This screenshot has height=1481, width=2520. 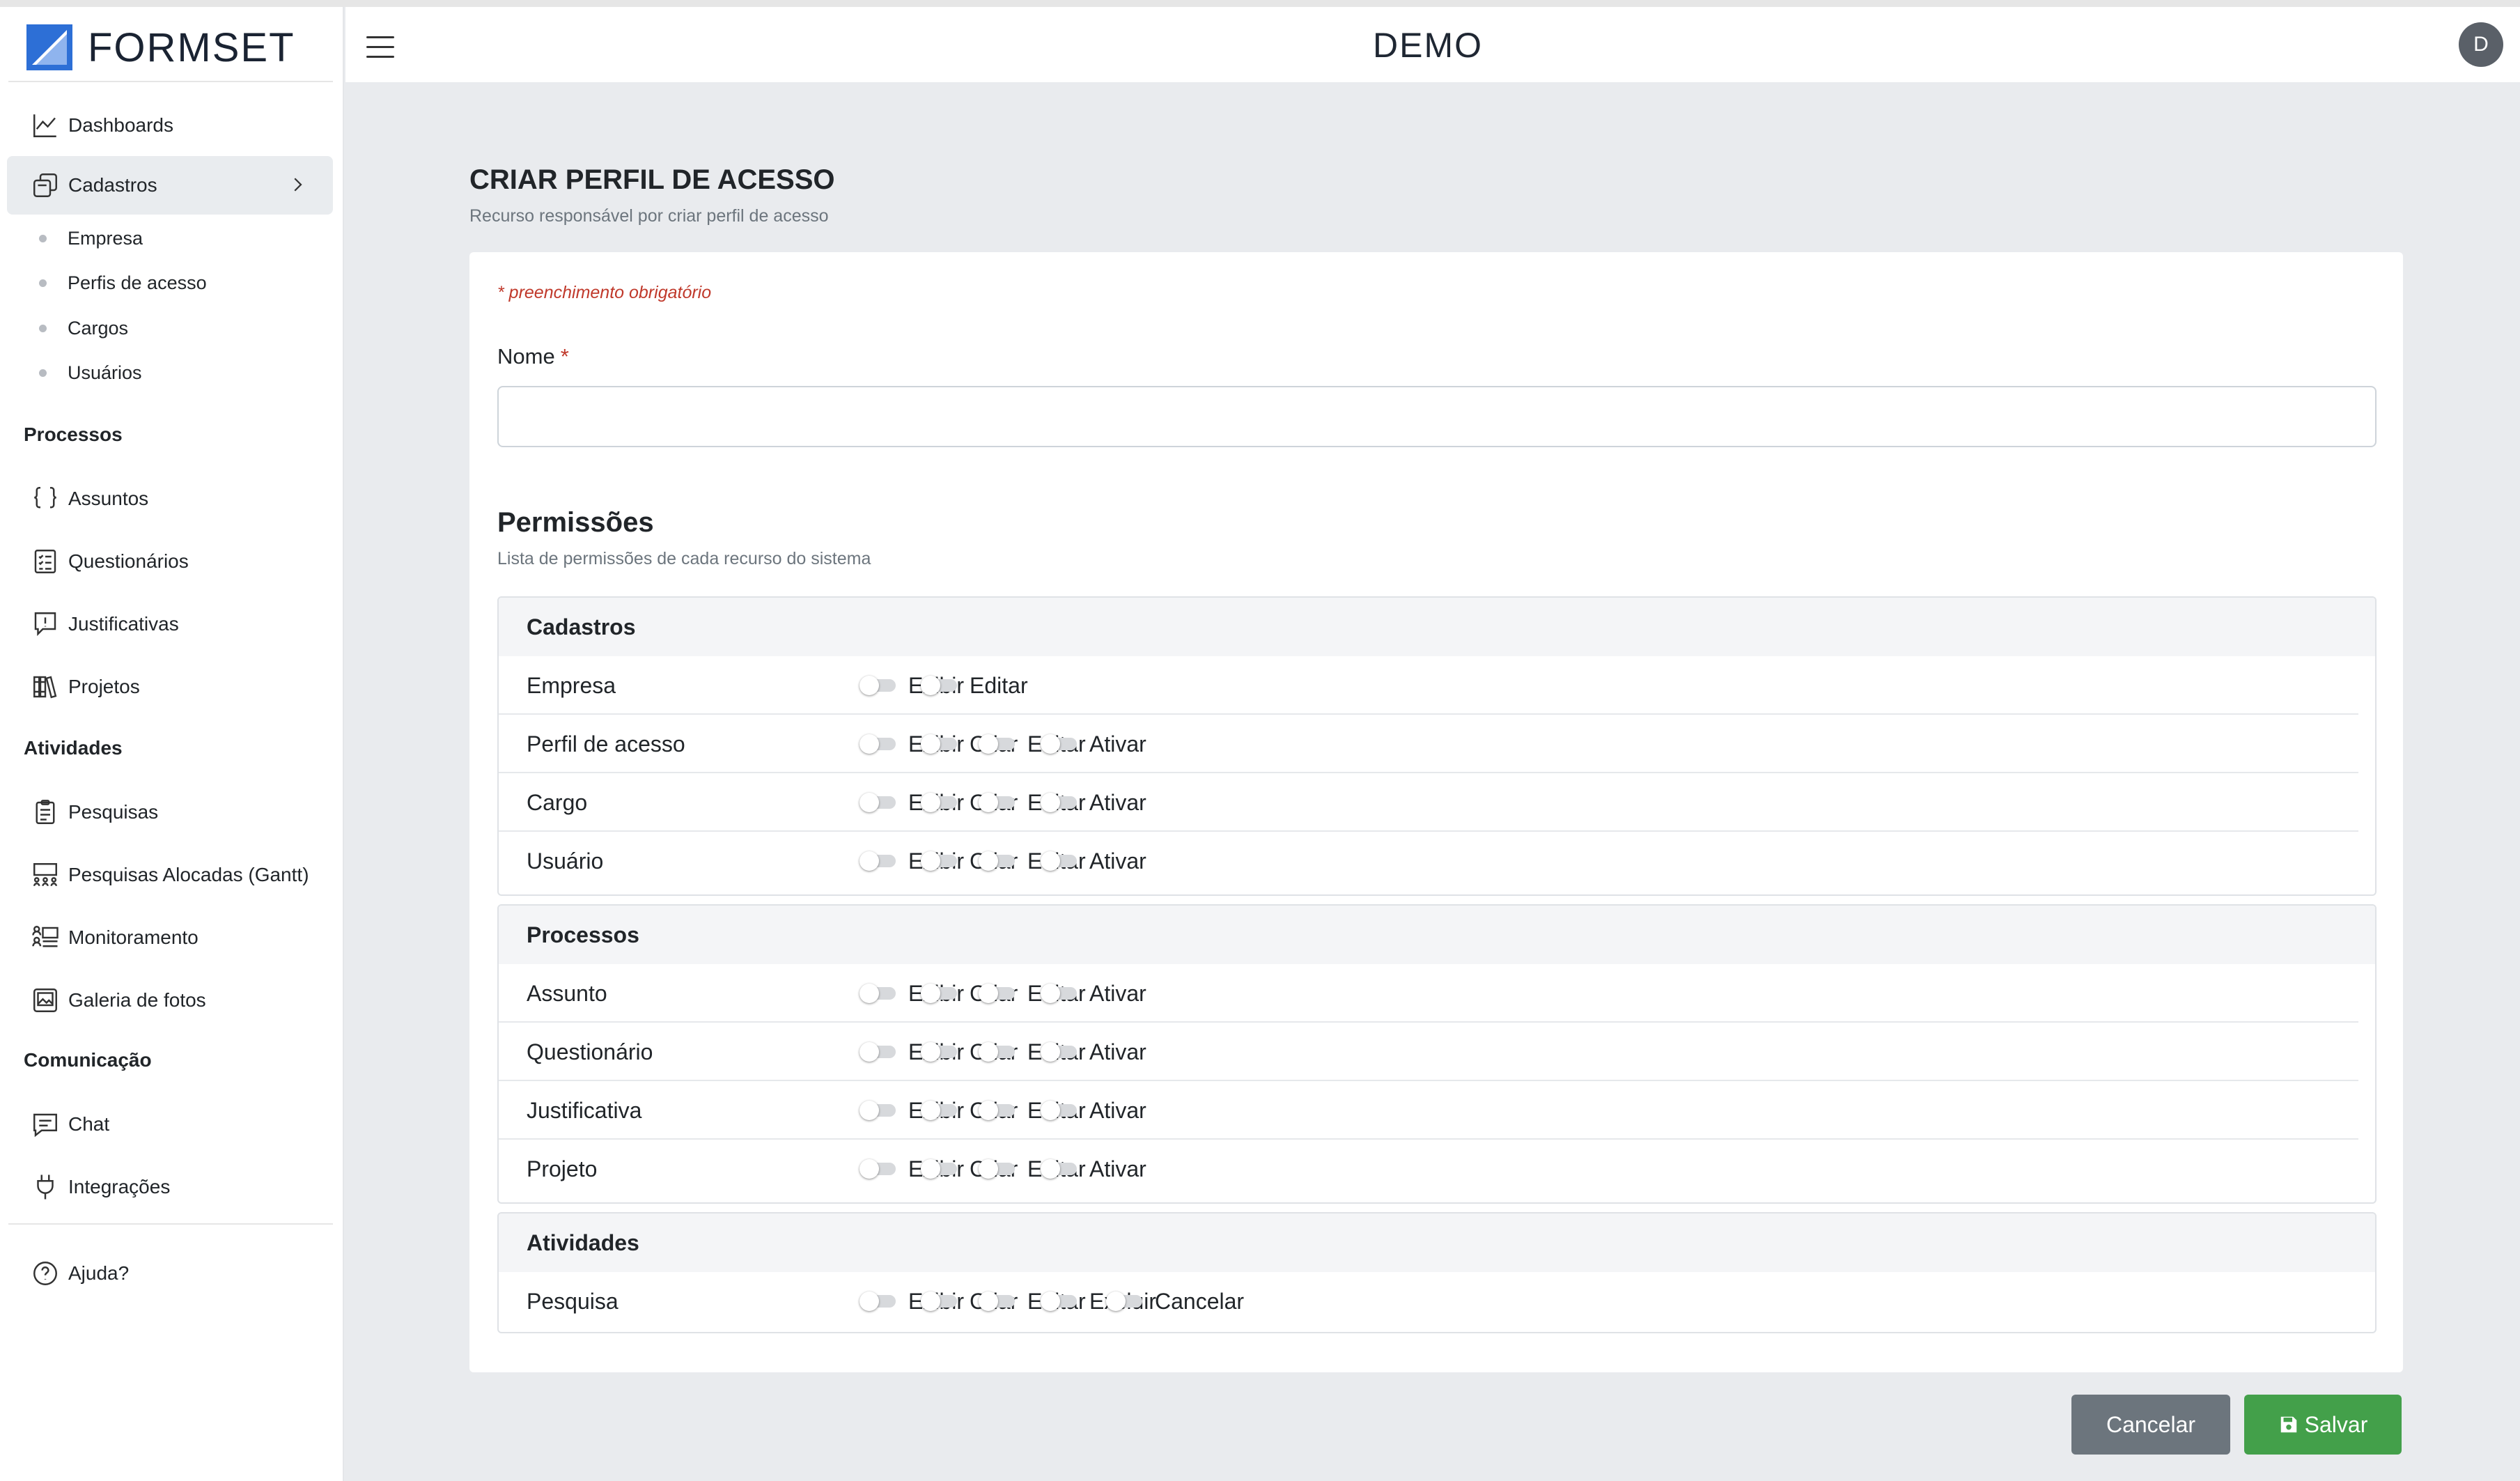 What do you see at coordinates (170, 1125) in the screenshot?
I see `sidebar-item-chat: Chat` at bounding box center [170, 1125].